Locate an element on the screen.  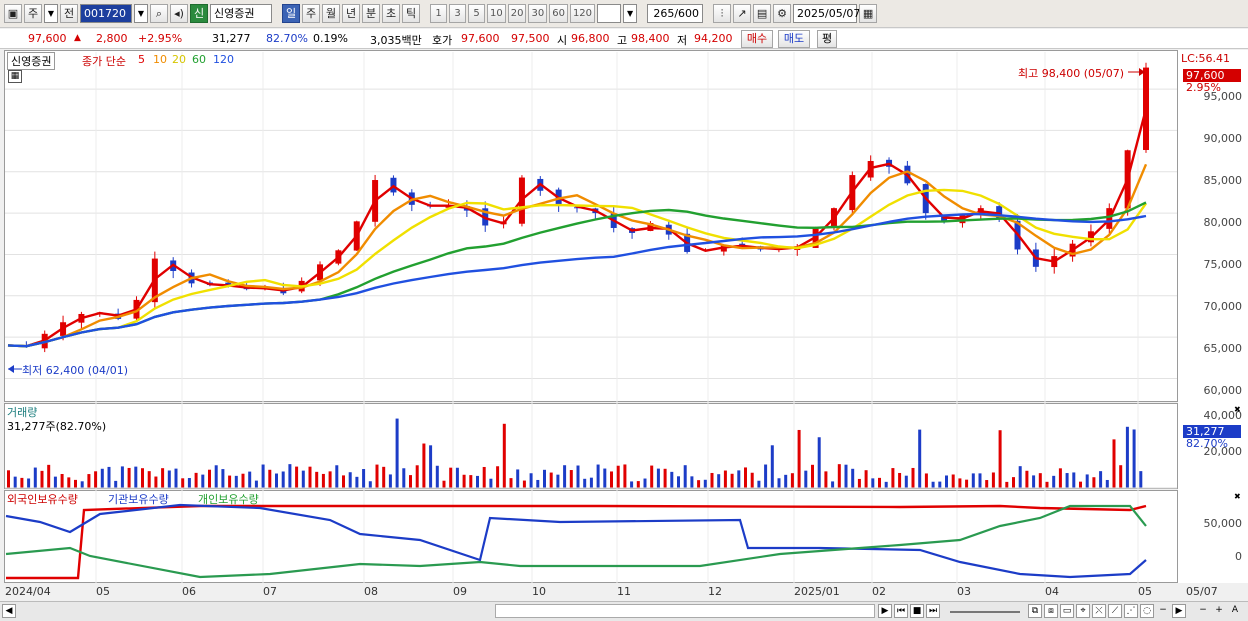
prev-button: 전 is located at coordinates (69, 13).